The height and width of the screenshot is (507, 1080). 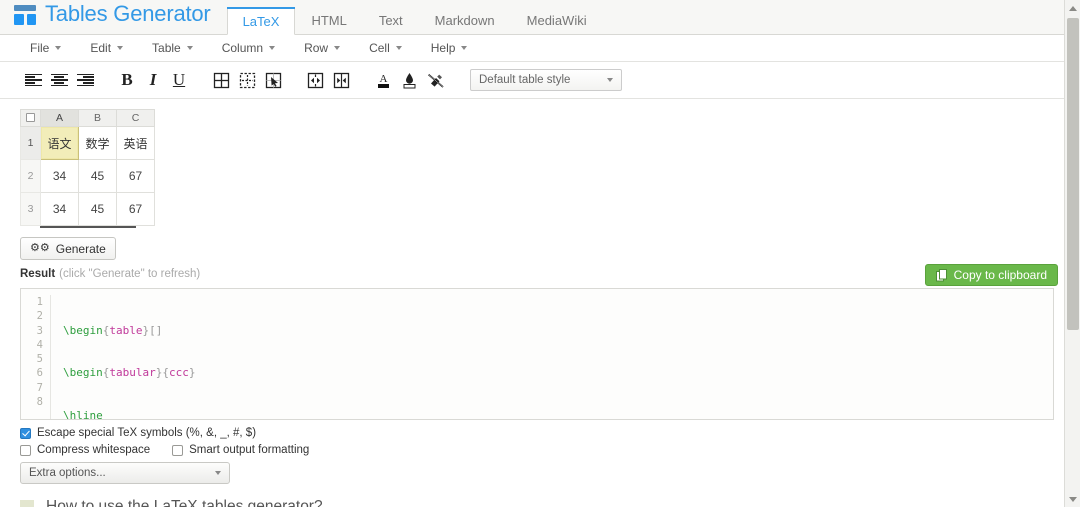 What do you see at coordinates (25, 433) in the screenshot?
I see `escape-symbols-checkbox` at bounding box center [25, 433].